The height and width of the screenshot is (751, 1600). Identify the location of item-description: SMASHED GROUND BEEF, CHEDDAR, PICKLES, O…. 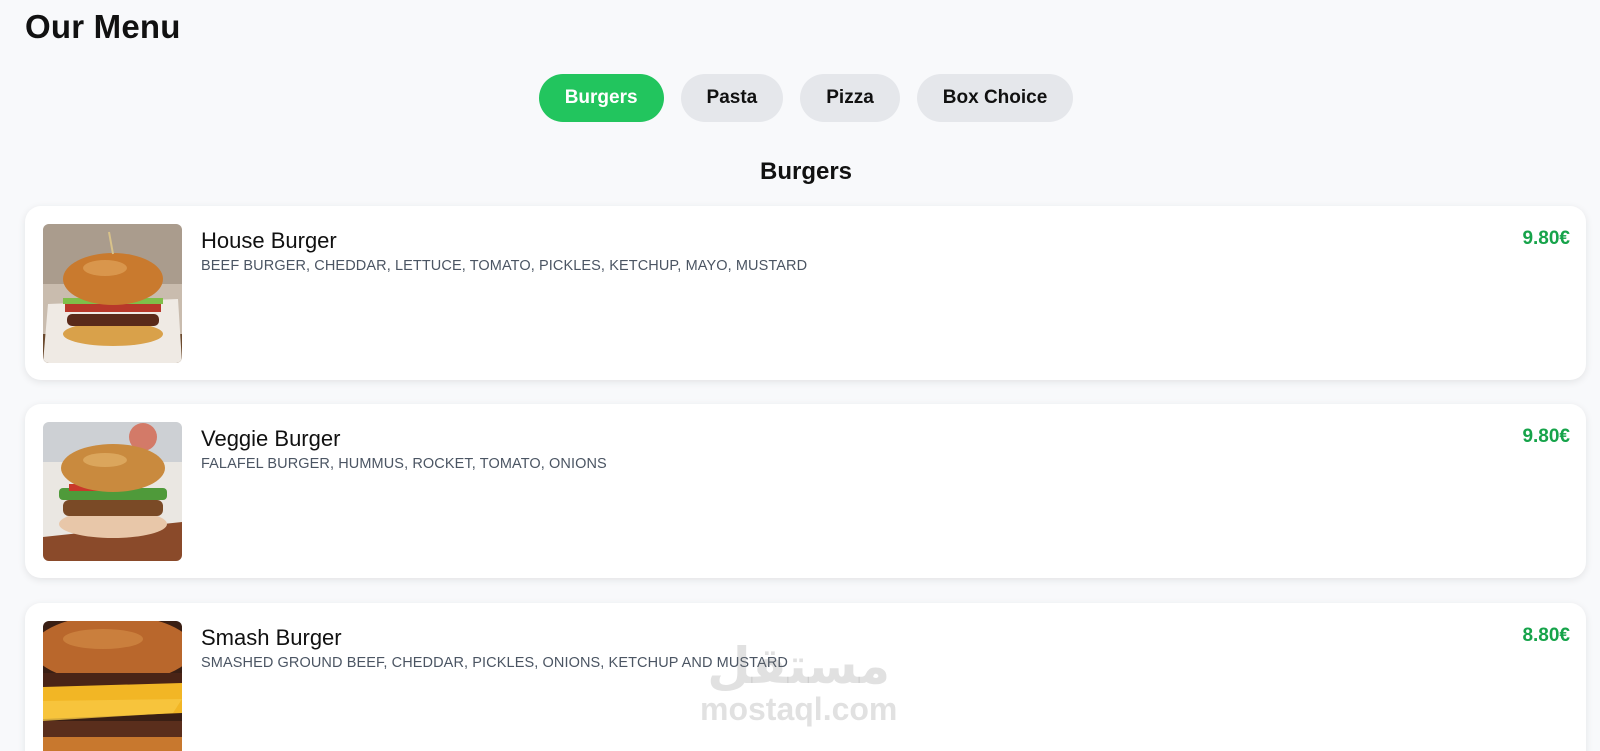
(494, 663).